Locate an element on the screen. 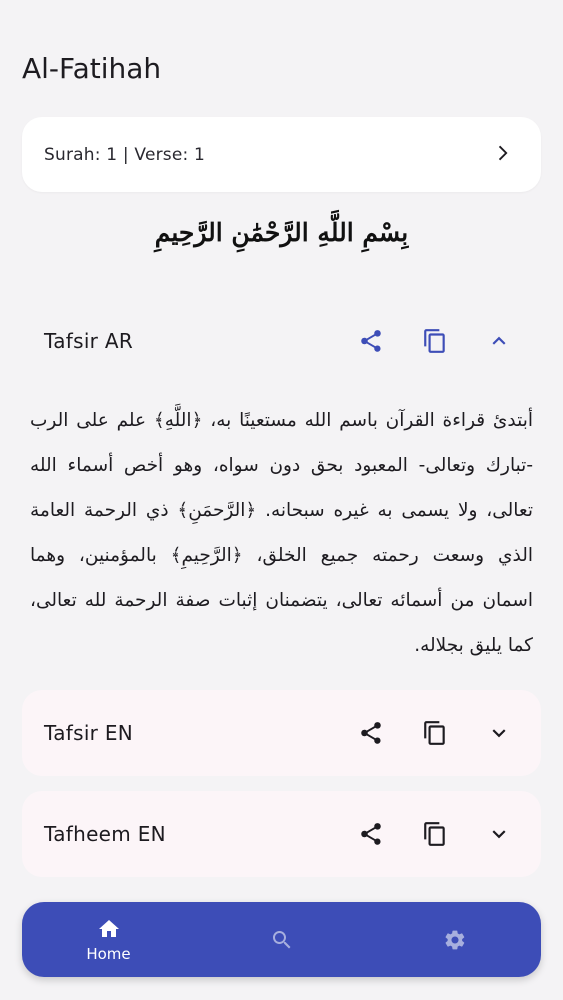 This screenshot has width=563, height=1000. page-title: Al-Fatihah is located at coordinates (92, 68).